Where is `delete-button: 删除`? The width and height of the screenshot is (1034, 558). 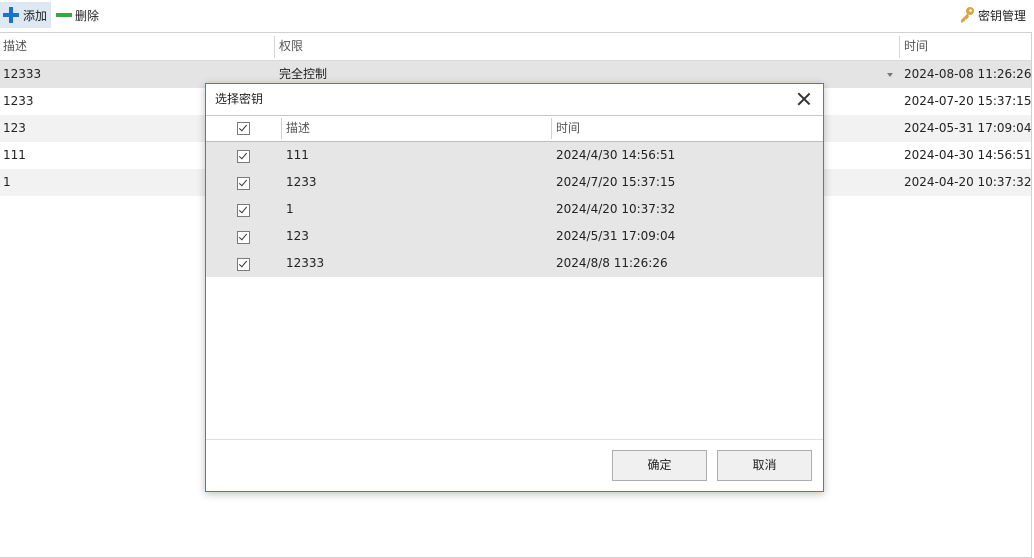
delete-button: 删除 is located at coordinates (78, 15).